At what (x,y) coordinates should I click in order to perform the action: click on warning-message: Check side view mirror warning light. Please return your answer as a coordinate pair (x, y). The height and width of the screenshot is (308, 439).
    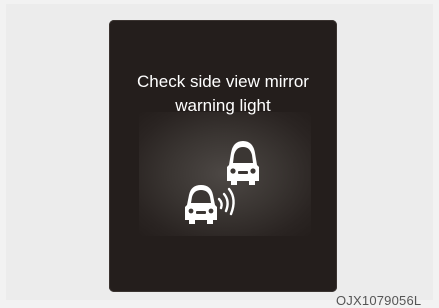
    Looking at the image, I should click on (223, 94).